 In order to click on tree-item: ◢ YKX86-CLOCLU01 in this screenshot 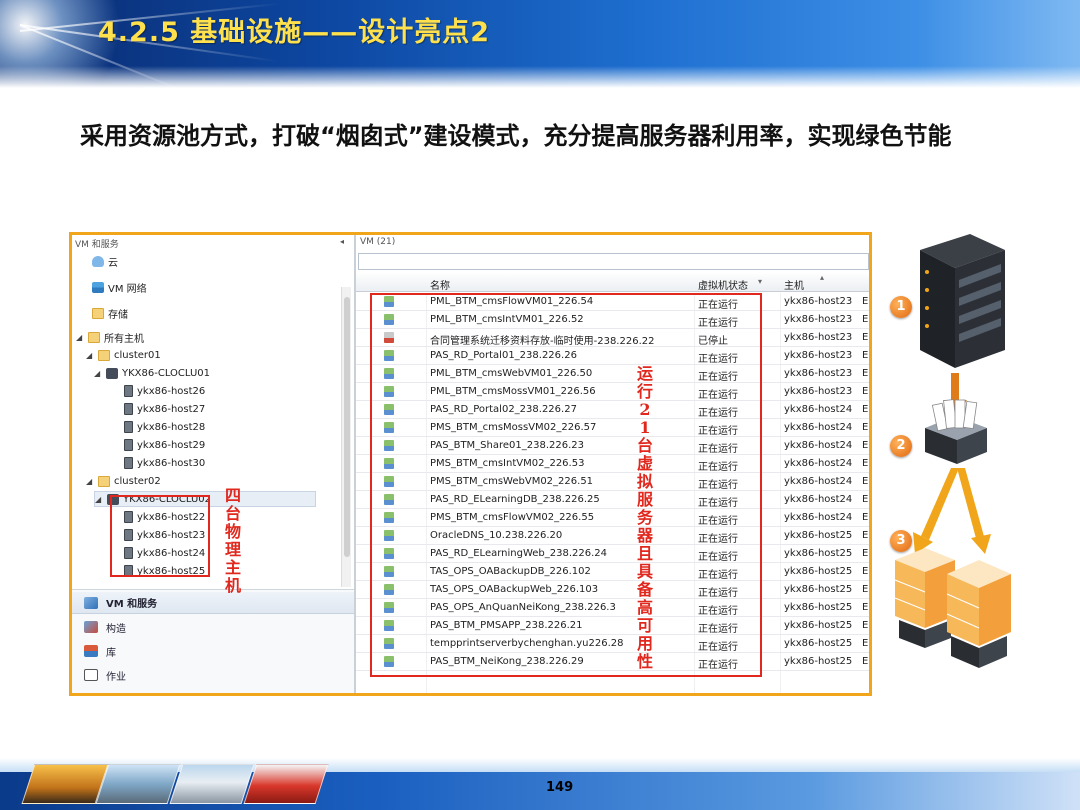, I will do `click(152, 373)`.